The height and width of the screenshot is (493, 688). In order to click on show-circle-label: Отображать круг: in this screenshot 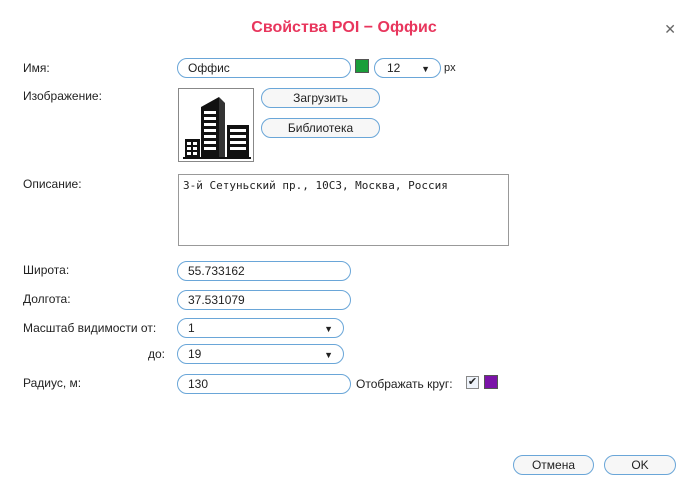, I will do `click(404, 384)`.